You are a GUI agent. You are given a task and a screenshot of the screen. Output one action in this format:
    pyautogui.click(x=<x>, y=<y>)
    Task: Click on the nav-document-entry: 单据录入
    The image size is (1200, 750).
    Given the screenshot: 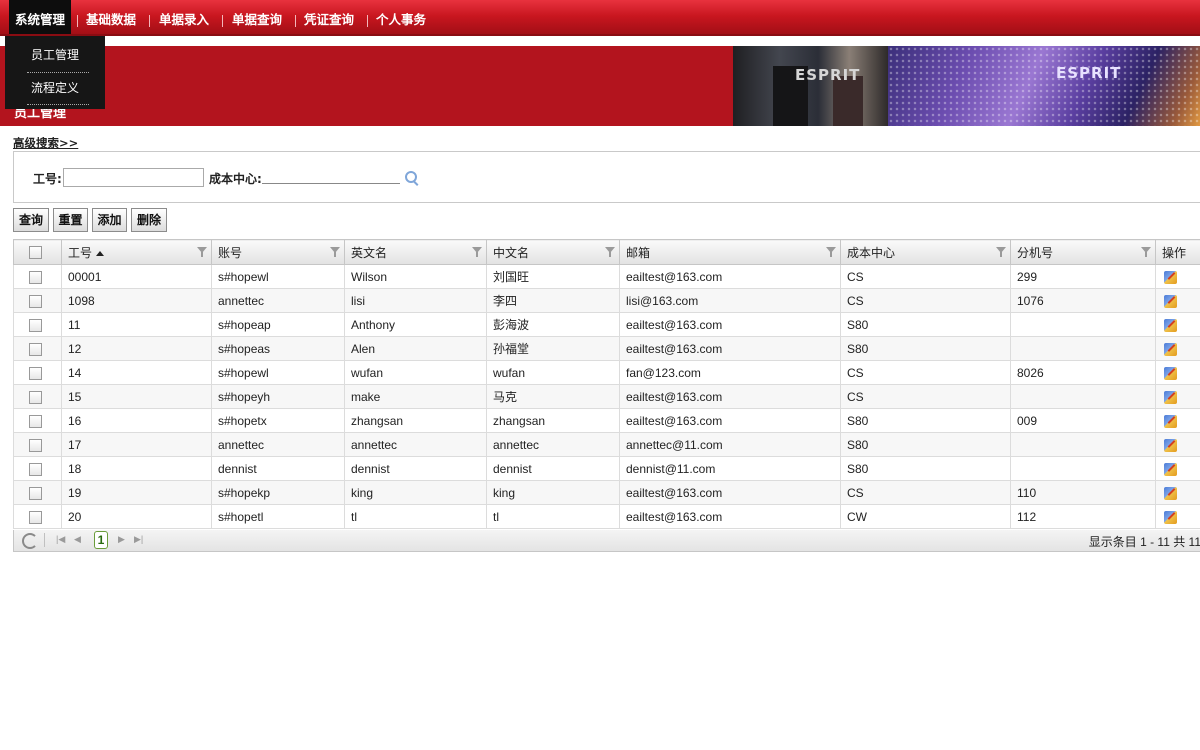 What is the action you would take?
    pyautogui.click(x=184, y=18)
    